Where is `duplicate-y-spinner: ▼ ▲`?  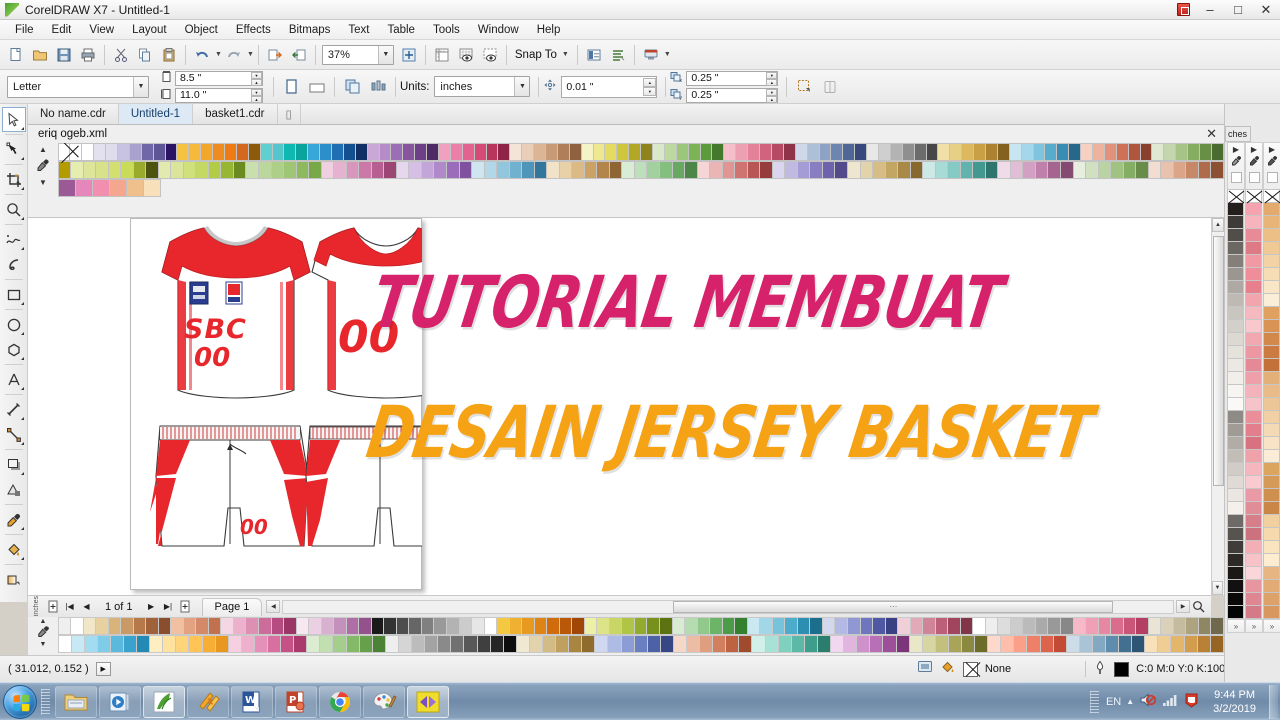
duplicate-y-spinner: ▼ ▲ is located at coordinates (772, 95).